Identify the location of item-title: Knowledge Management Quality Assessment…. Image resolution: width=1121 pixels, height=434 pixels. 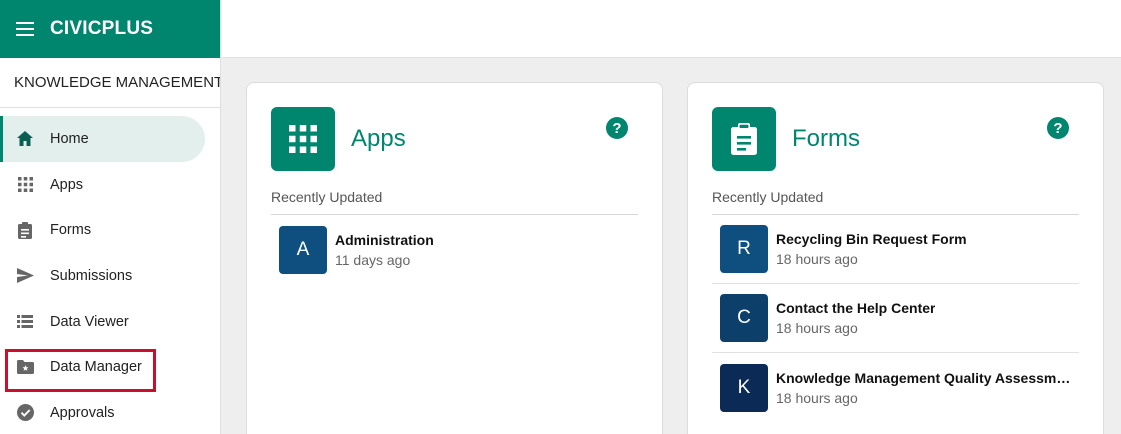
(926, 377).